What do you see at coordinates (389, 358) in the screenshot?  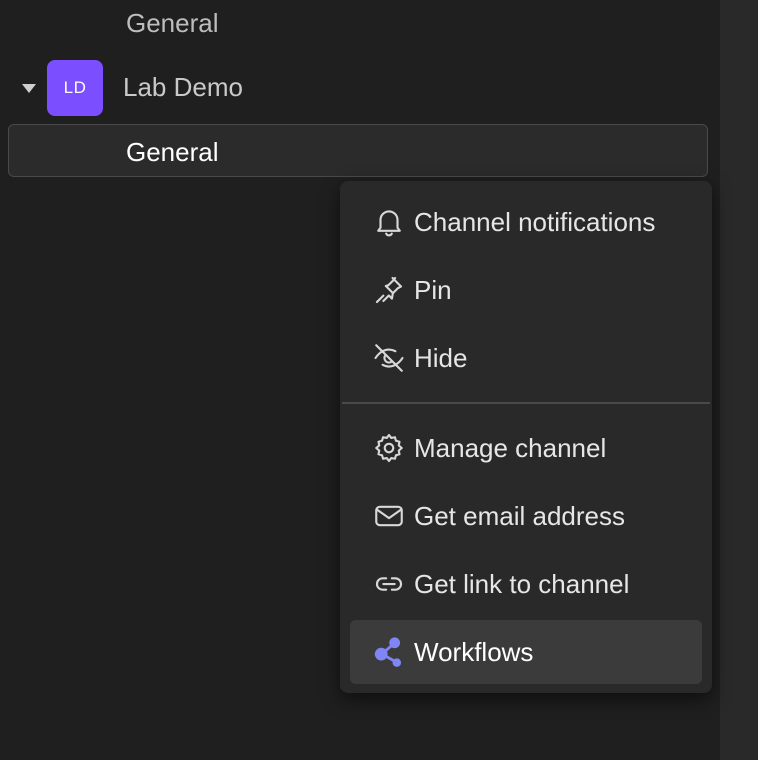 I see `eye-off-icon` at bounding box center [389, 358].